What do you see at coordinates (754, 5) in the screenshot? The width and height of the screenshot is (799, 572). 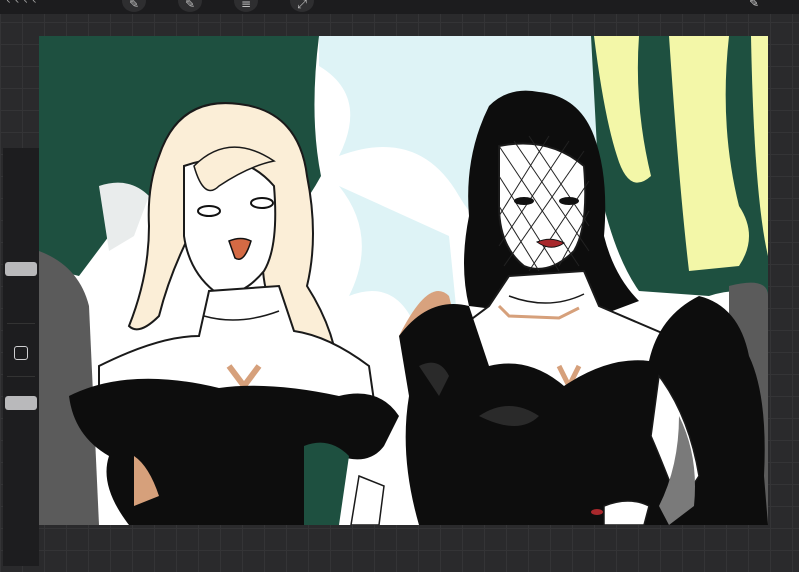 I see `color-icon: ✎` at bounding box center [754, 5].